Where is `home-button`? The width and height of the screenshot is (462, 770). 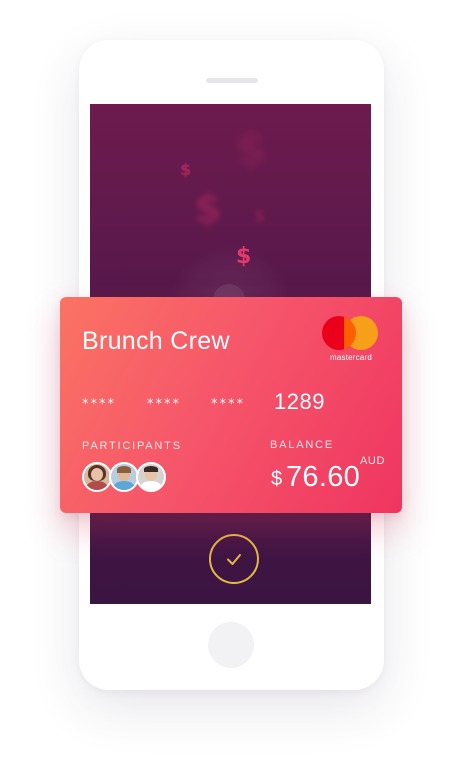 home-button is located at coordinates (231, 645).